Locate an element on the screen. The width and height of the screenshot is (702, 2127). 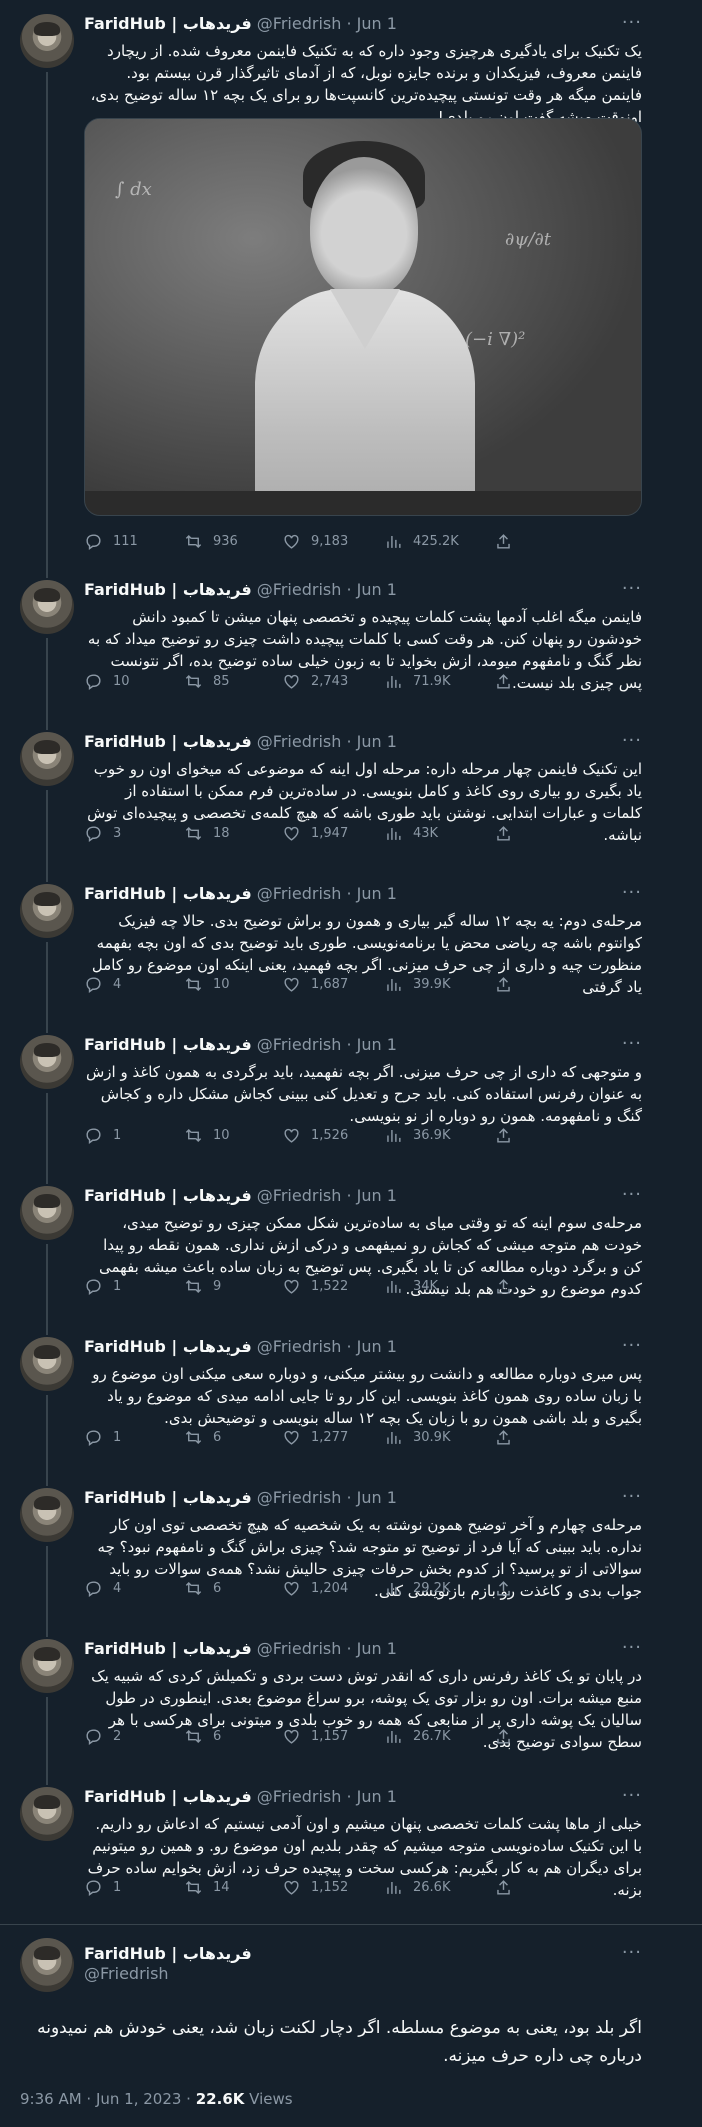
views-button: 29.2K is located at coordinates (417, 1588).